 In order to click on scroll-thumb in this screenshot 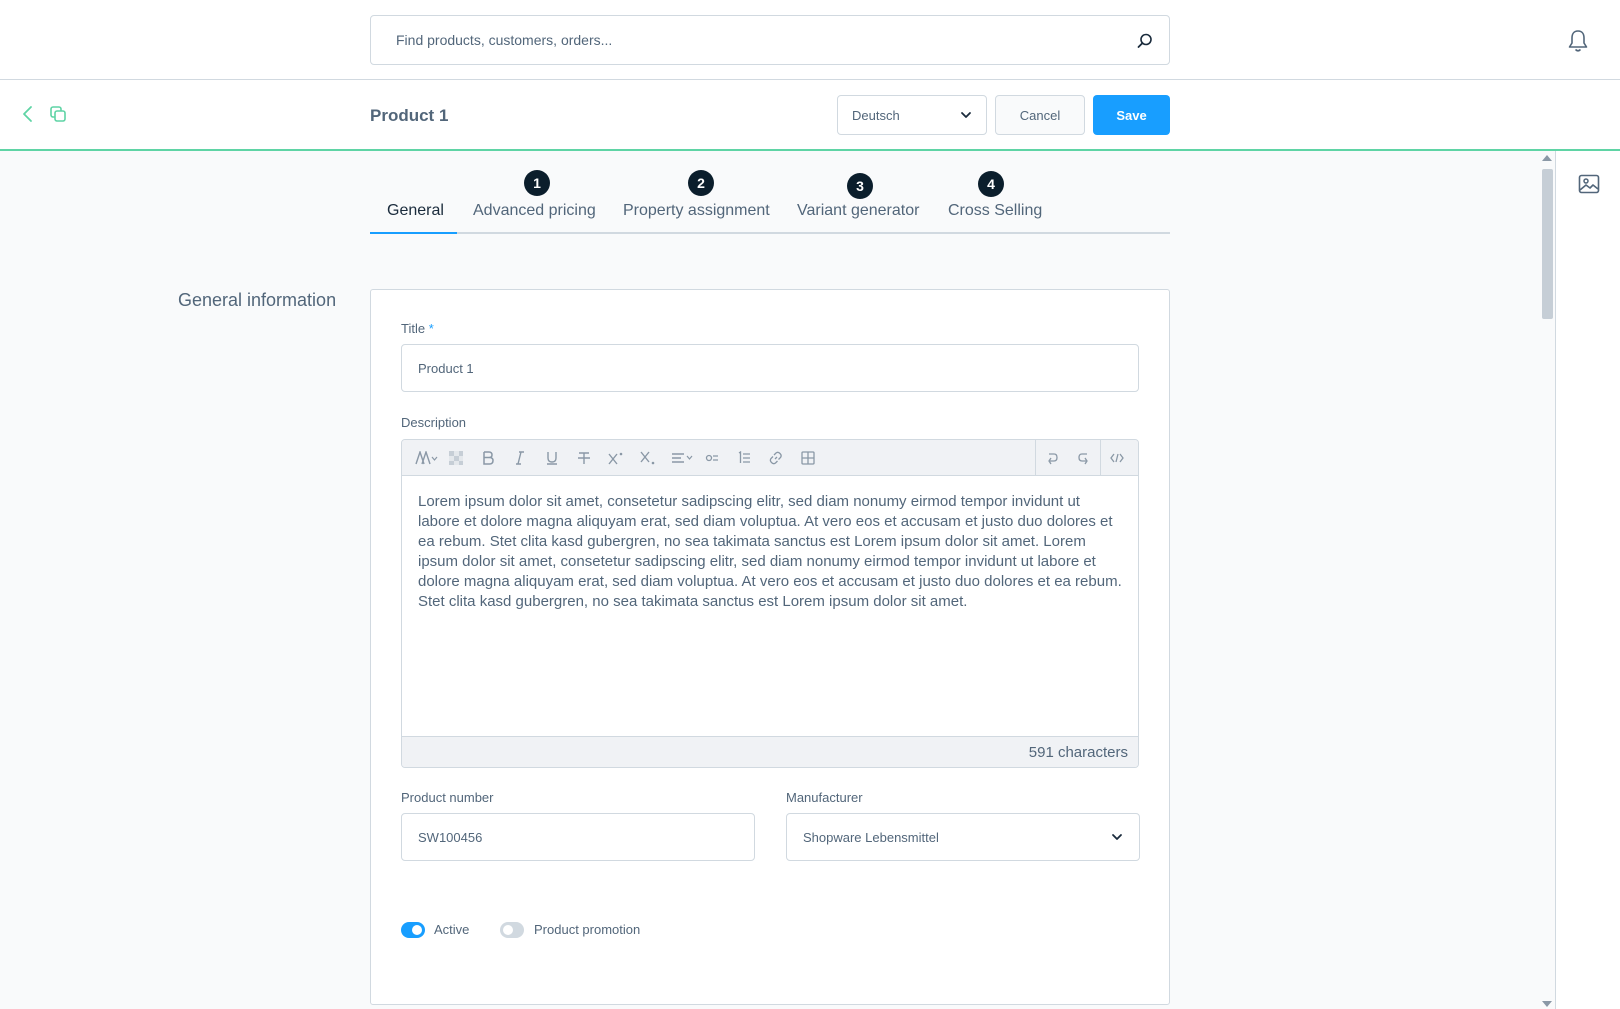, I will do `click(1547, 244)`.